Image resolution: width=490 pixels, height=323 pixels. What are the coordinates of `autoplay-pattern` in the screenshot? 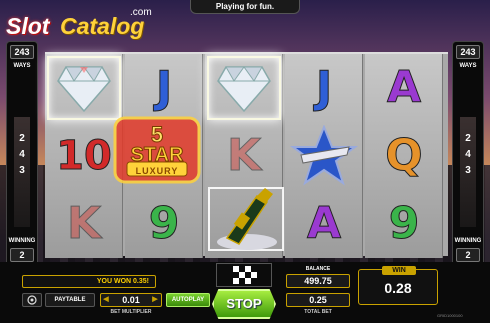 It's located at (244, 275).